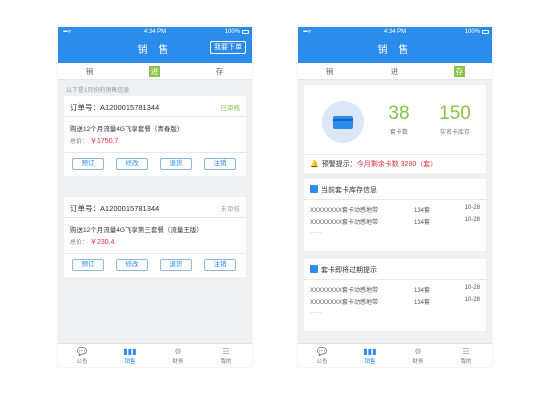 The height and width of the screenshot is (400, 533). What do you see at coordinates (349, 270) in the screenshot?
I see `section-title-text: 套卡即将过期提示` at bounding box center [349, 270].